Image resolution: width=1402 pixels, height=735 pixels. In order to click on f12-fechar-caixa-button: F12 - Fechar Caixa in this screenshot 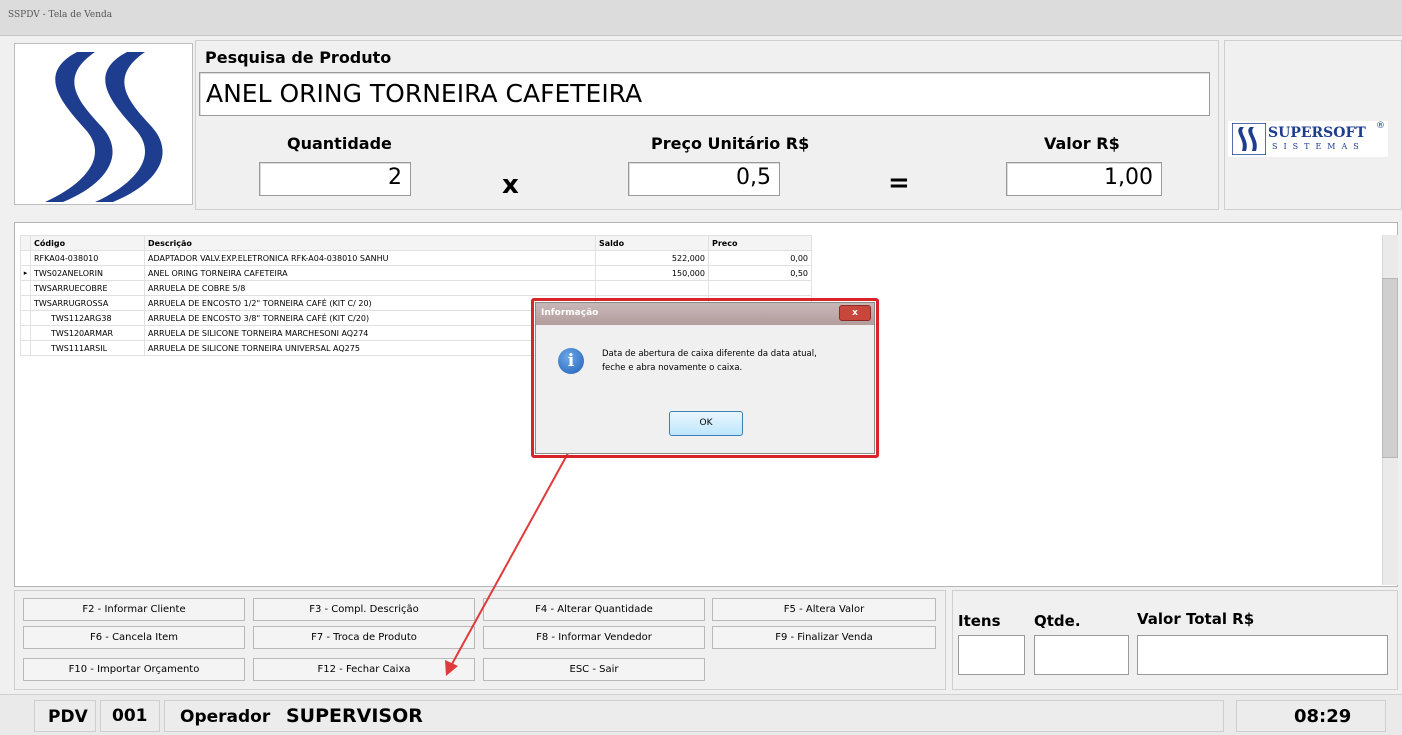, I will do `click(364, 669)`.